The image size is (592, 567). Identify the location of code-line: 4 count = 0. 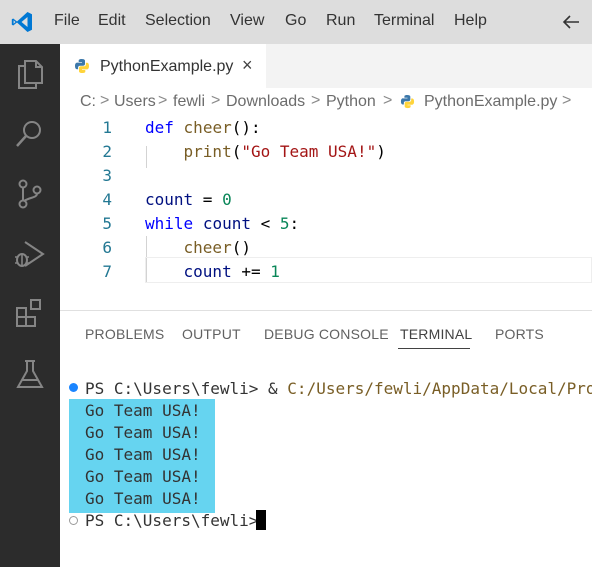
(326, 200).